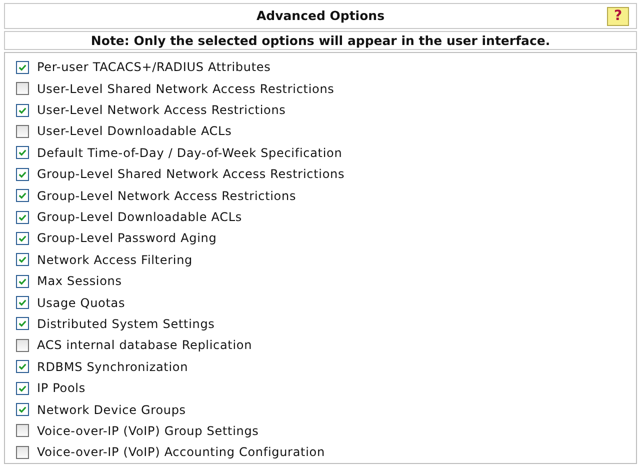  What do you see at coordinates (189, 153) in the screenshot?
I see `option-label: Default Time-of-Day / Day-of-Week Specification` at bounding box center [189, 153].